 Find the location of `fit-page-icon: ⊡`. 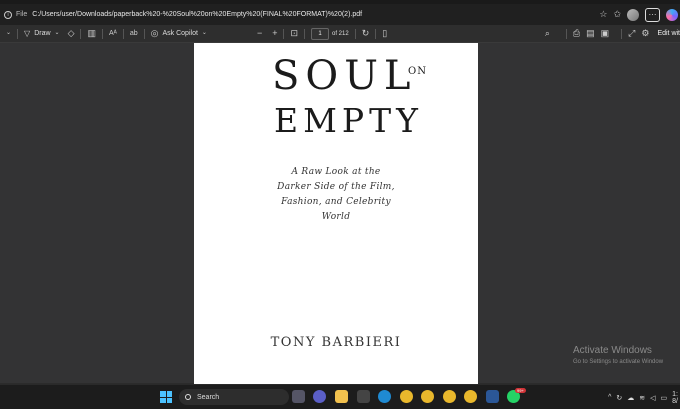

fit-page-icon: ⊡ is located at coordinates (294, 33).